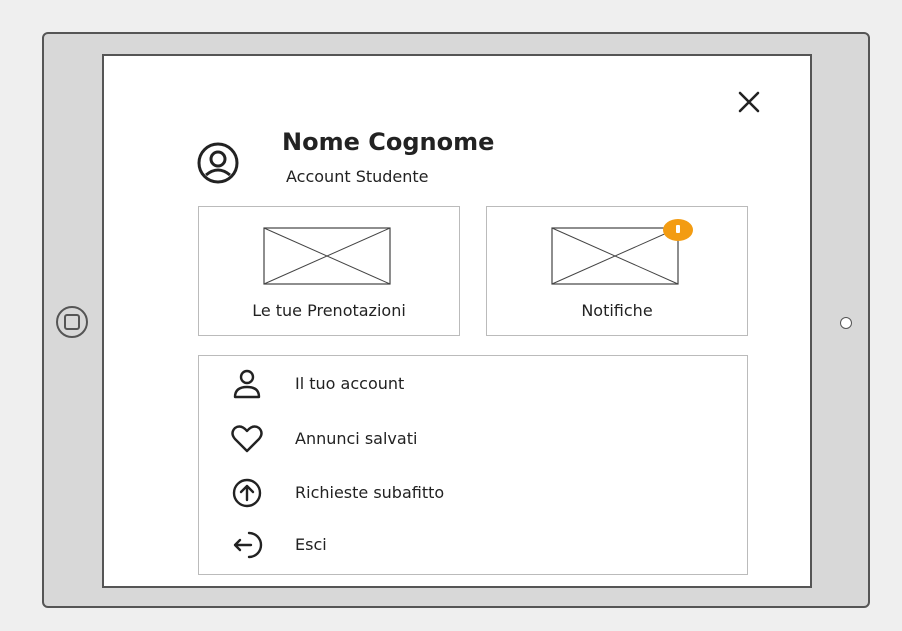 Image resolution: width=902 pixels, height=631 pixels. What do you see at coordinates (370, 492) in the screenshot?
I see `menu-item-label: Richieste subafitto` at bounding box center [370, 492].